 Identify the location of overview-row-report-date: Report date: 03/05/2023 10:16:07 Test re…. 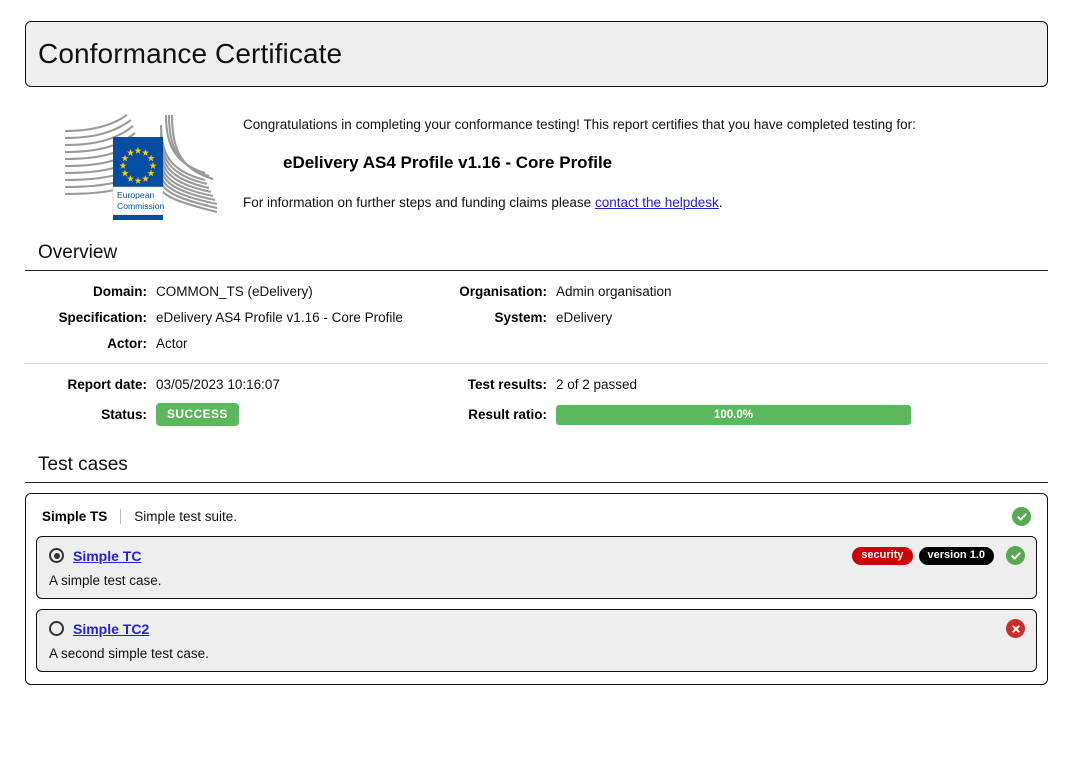
(536, 384).